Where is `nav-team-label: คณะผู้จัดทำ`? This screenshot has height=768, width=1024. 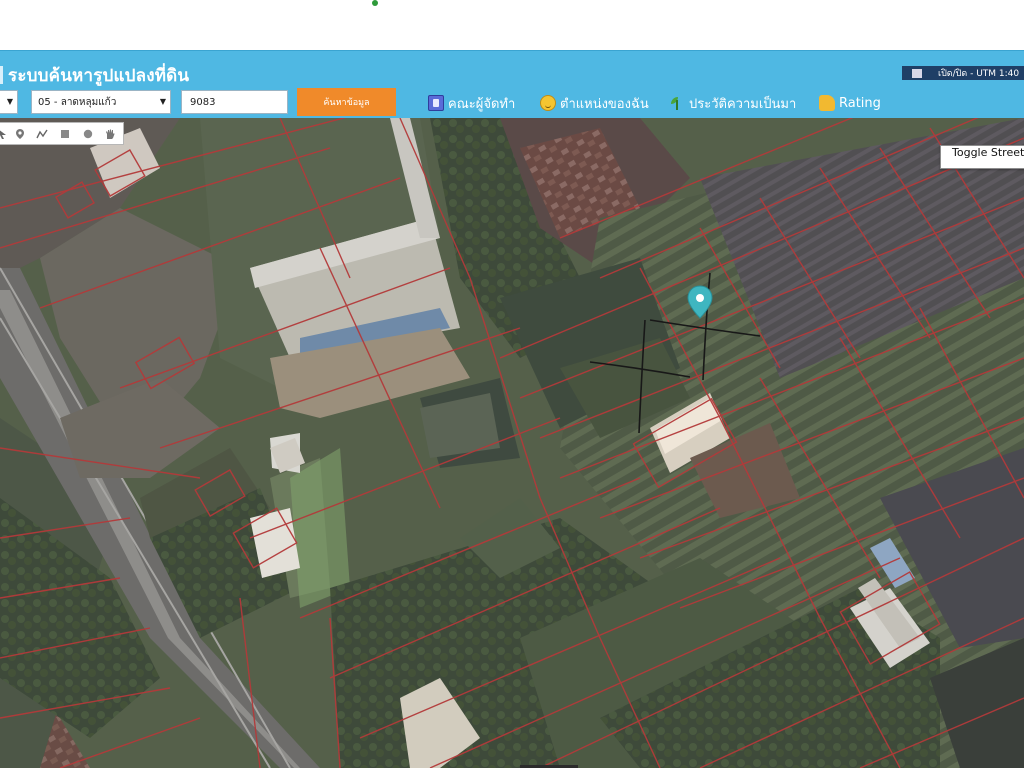
nav-team-label: คณะผู้จัดทำ is located at coordinates (482, 104).